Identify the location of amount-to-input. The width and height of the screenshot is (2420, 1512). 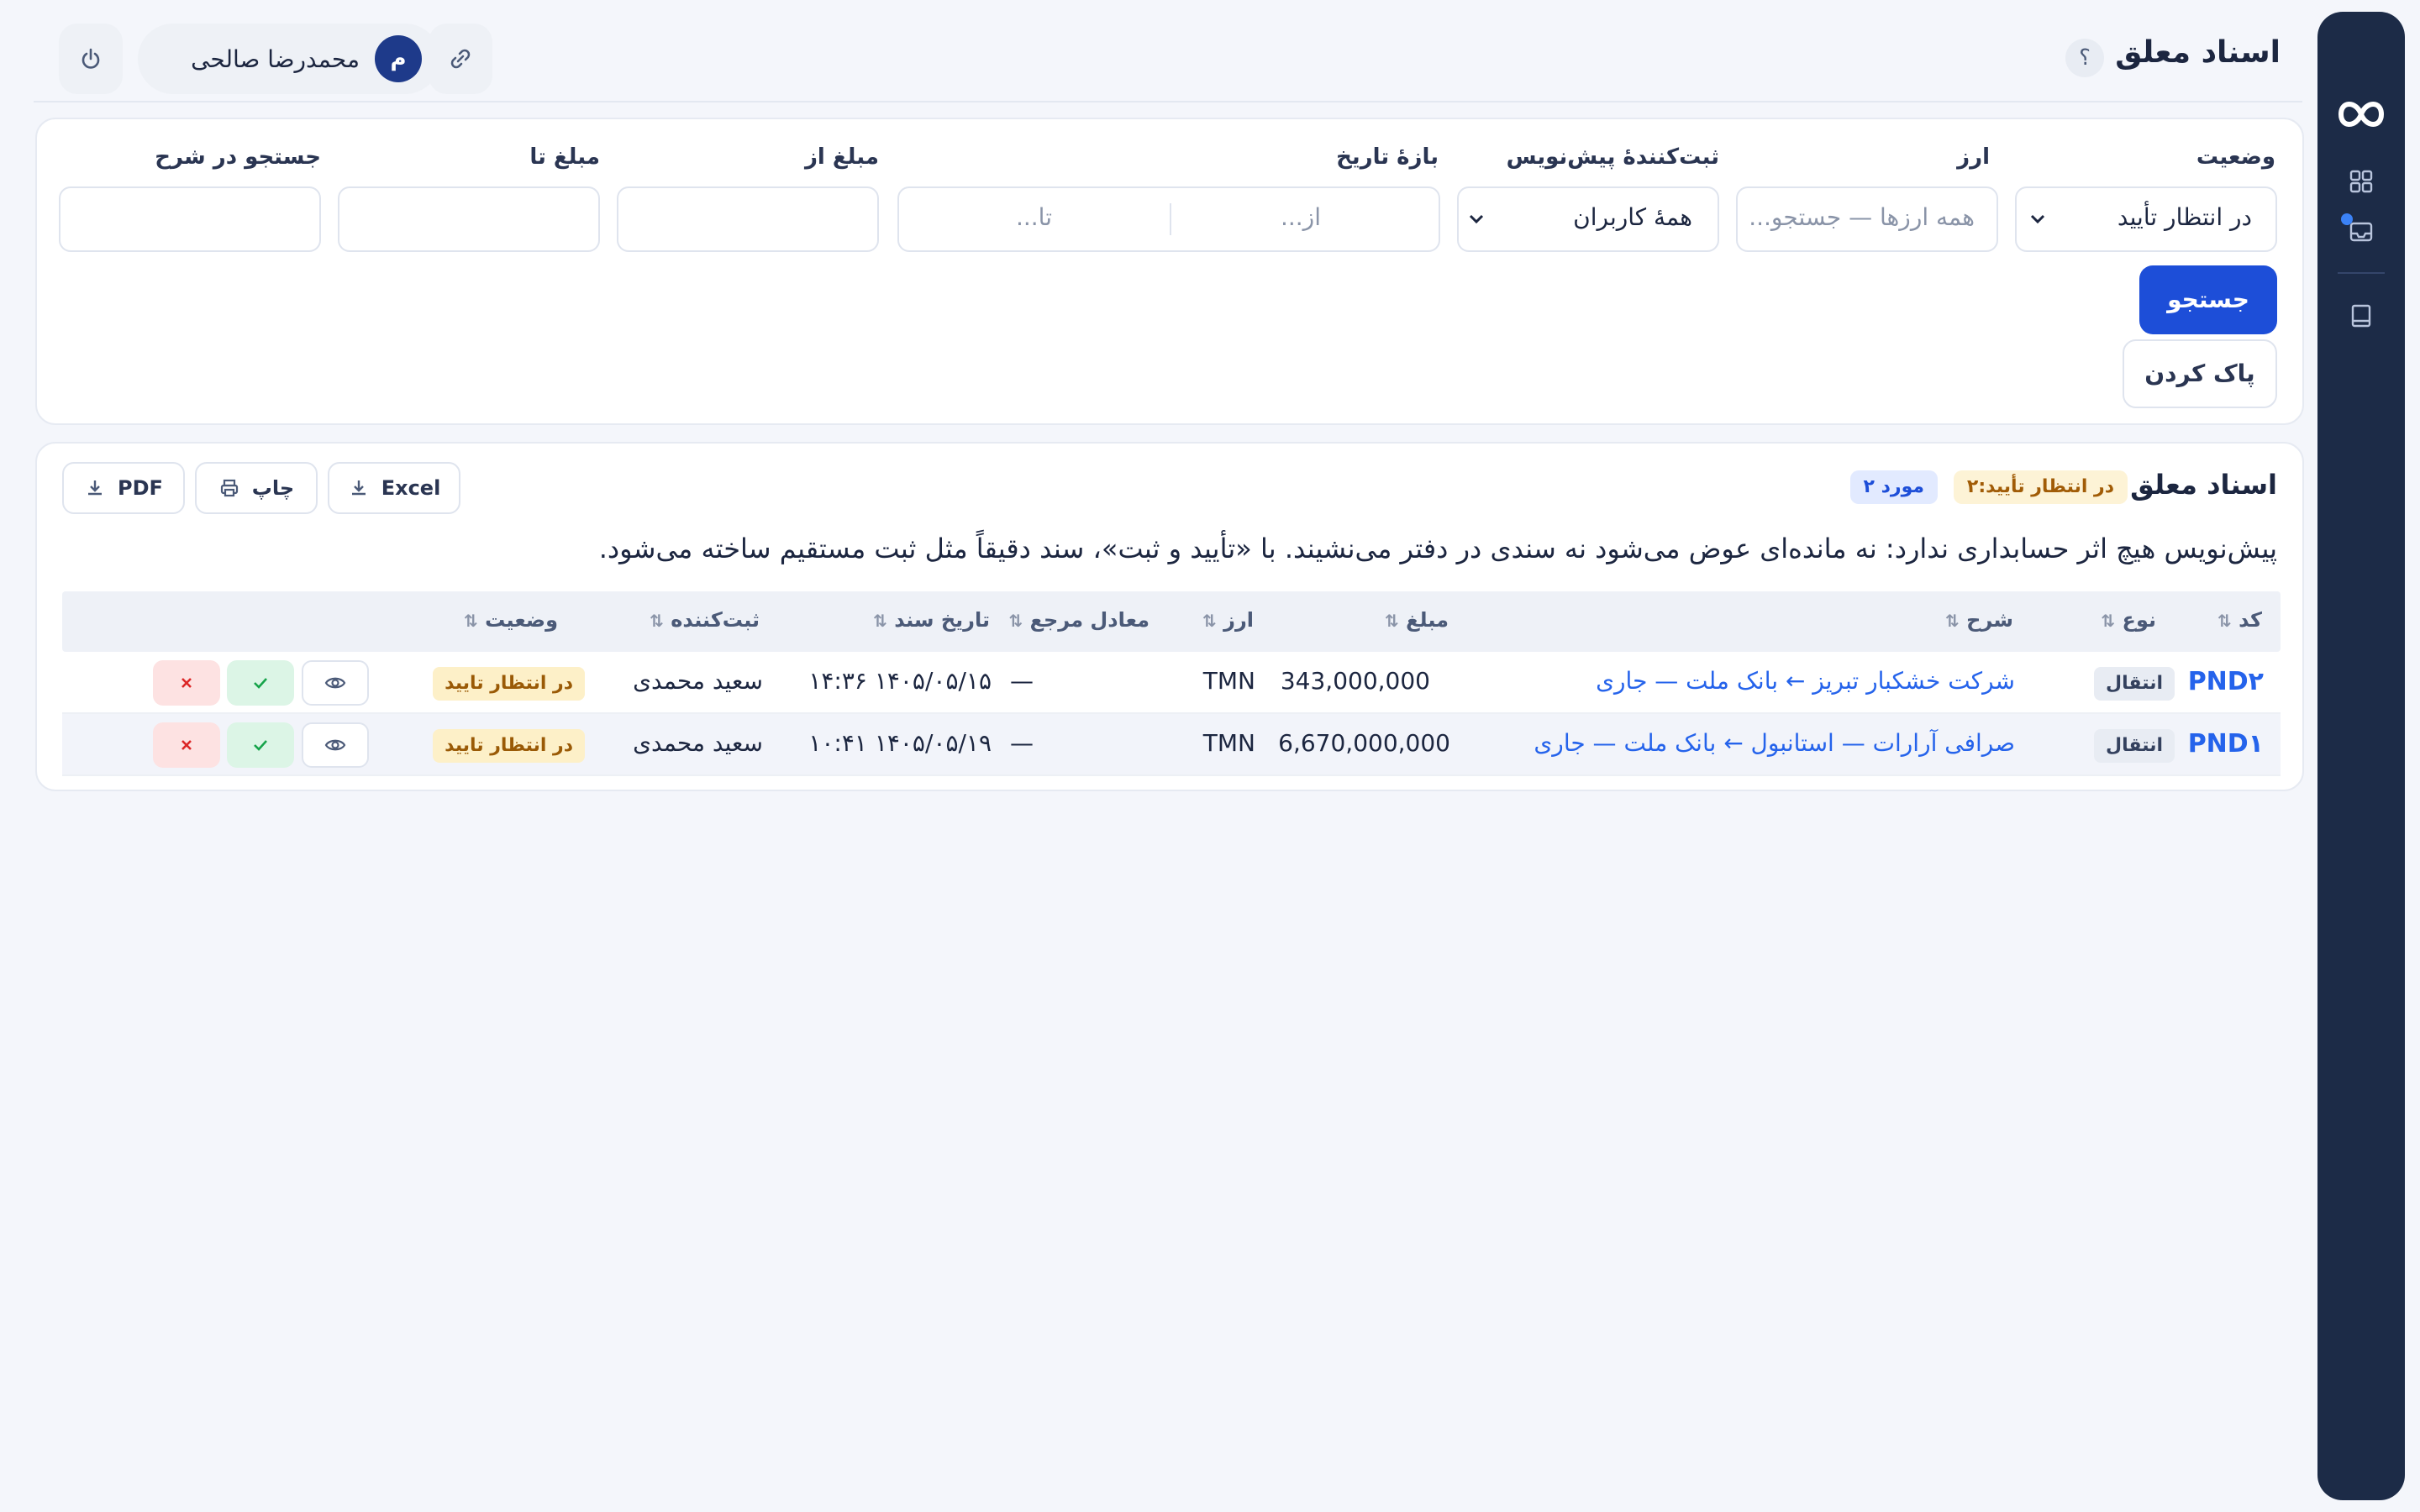
(469, 219).